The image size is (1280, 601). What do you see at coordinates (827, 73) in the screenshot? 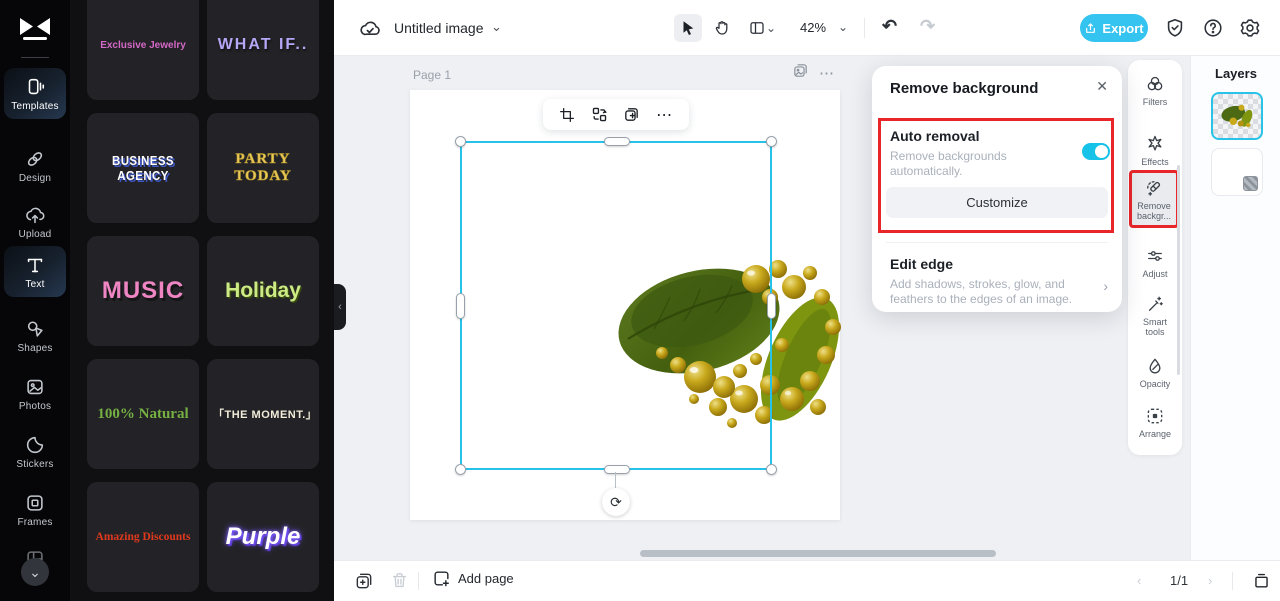
I see `page-more-icon: ⋯` at bounding box center [827, 73].